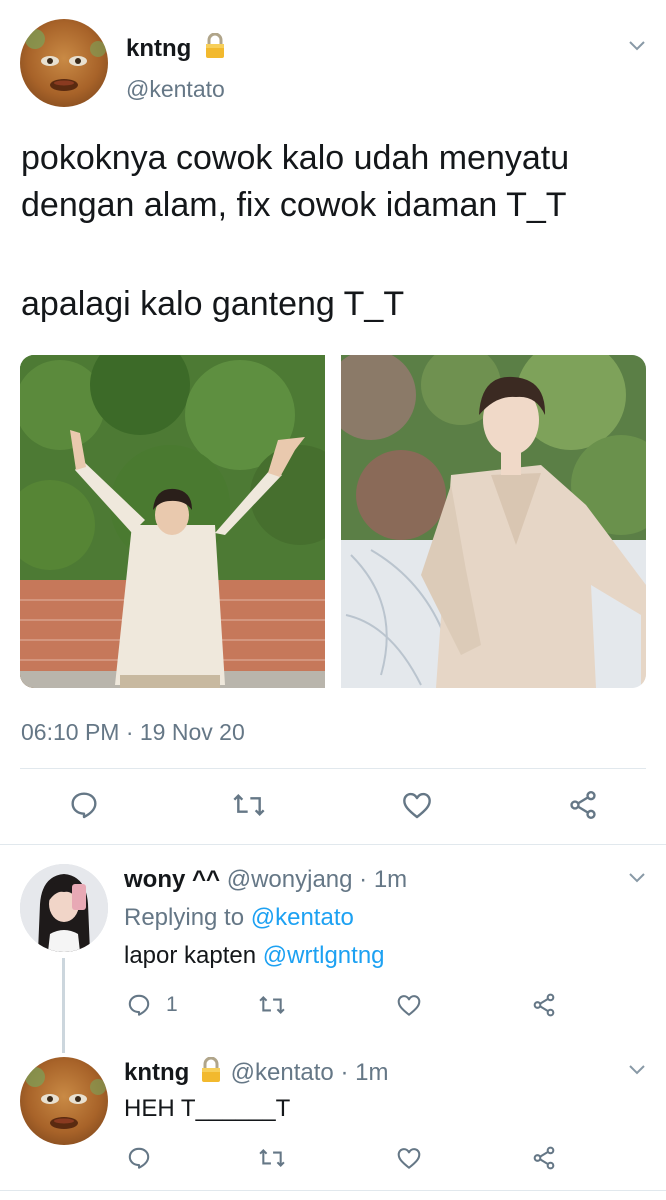 The width and height of the screenshot is (666, 1200). What do you see at coordinates (333, 1005) in the screenshot?
I see `reply-actions: 1` at bounding box center [333, 1005].